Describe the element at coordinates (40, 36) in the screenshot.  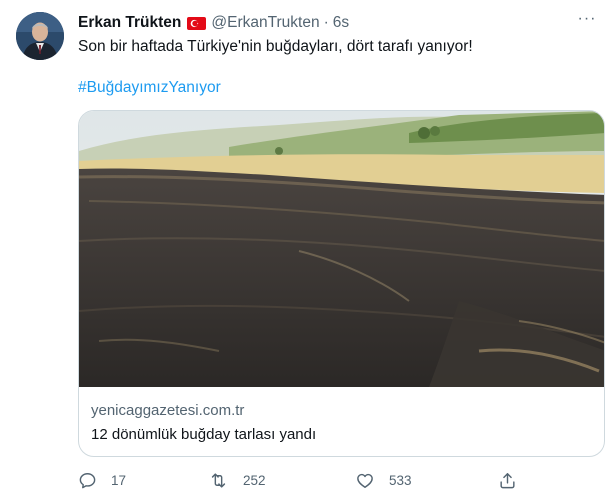
I see `avatar` at that location.